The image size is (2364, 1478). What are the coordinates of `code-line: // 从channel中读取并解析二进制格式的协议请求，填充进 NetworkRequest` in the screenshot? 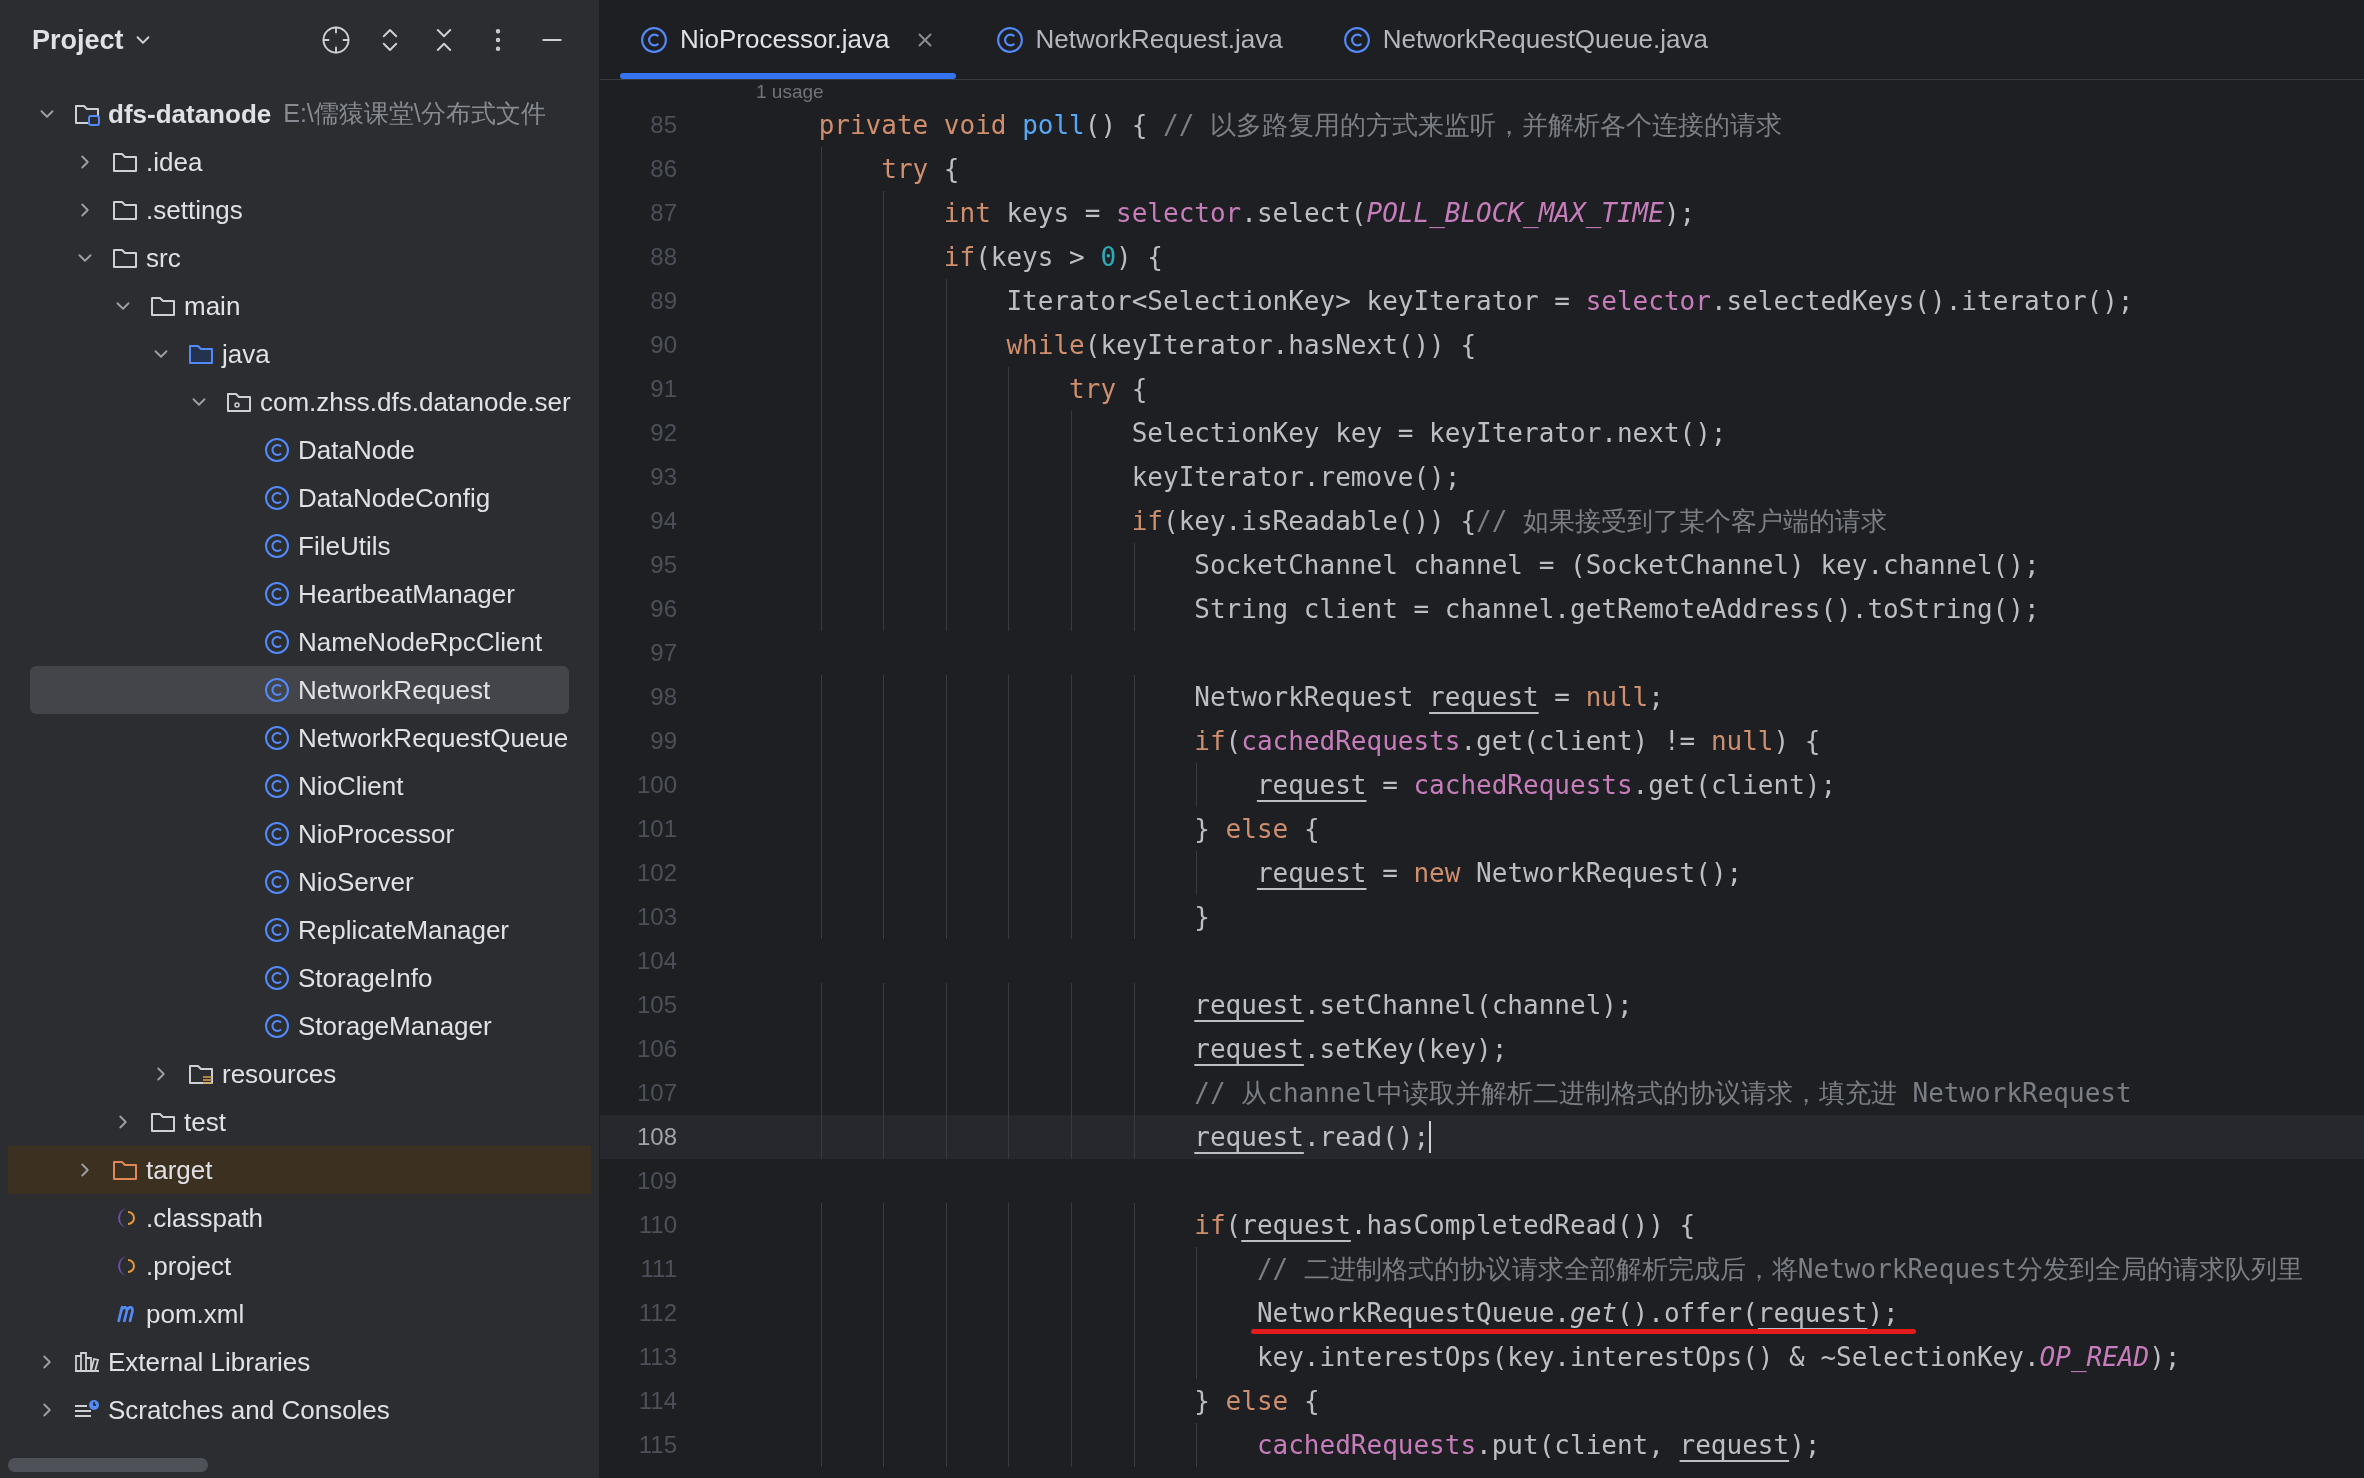 It's located at (1662, 1093).